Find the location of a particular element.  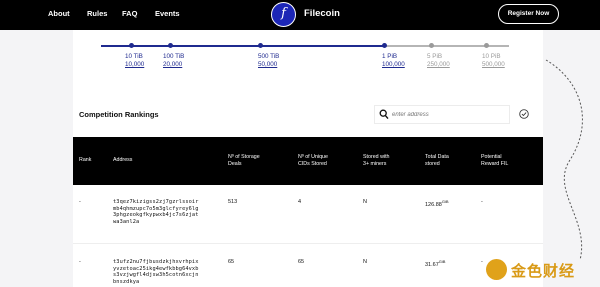

column-potential-reward: Potential Reward FIL is located at coordinates (495, 160).